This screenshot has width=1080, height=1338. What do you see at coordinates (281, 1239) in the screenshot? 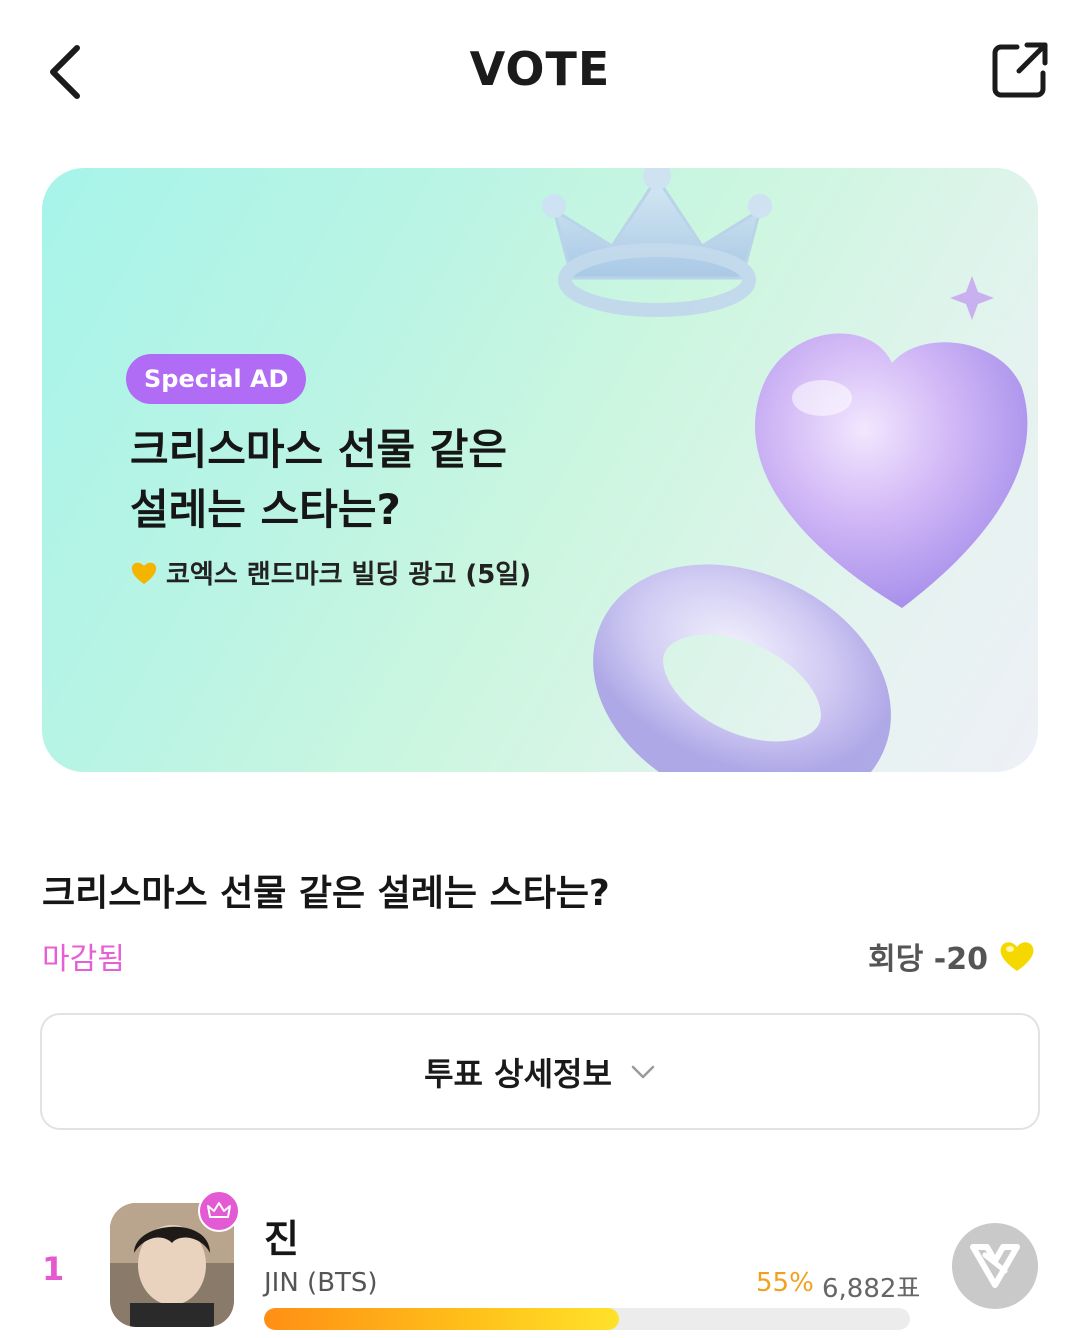
I see `candidate-name: 진` at bounding box center [281, 1239].